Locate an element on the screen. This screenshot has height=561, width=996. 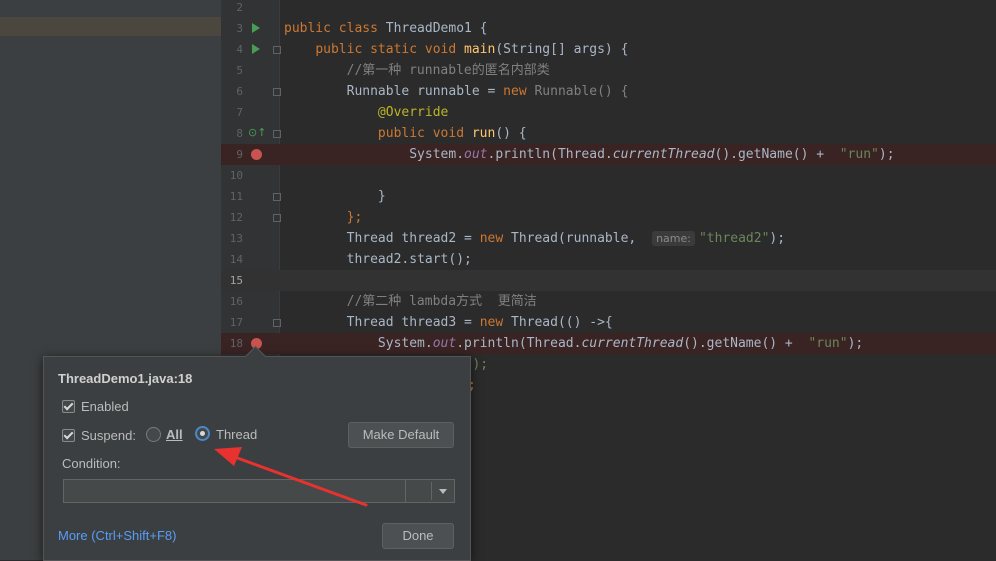
line-number: 6 is located at coordinates (239, 91).